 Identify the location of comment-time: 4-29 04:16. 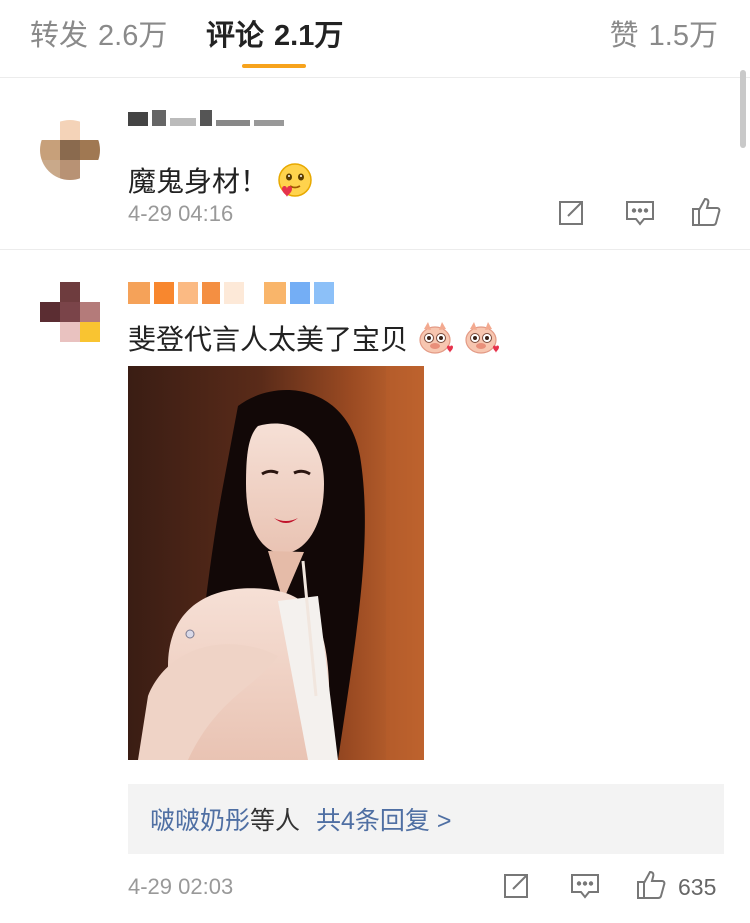
(181, 213).